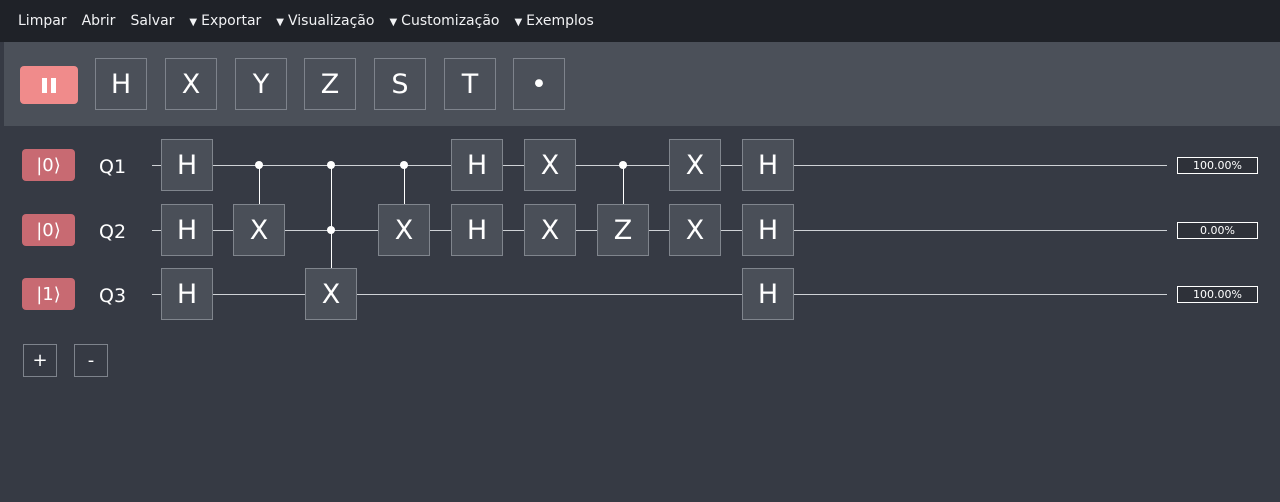 This screenshot has height=502, width=1280. I want to click on menu-exportar: ▼ Exportar, so click(225, 21).